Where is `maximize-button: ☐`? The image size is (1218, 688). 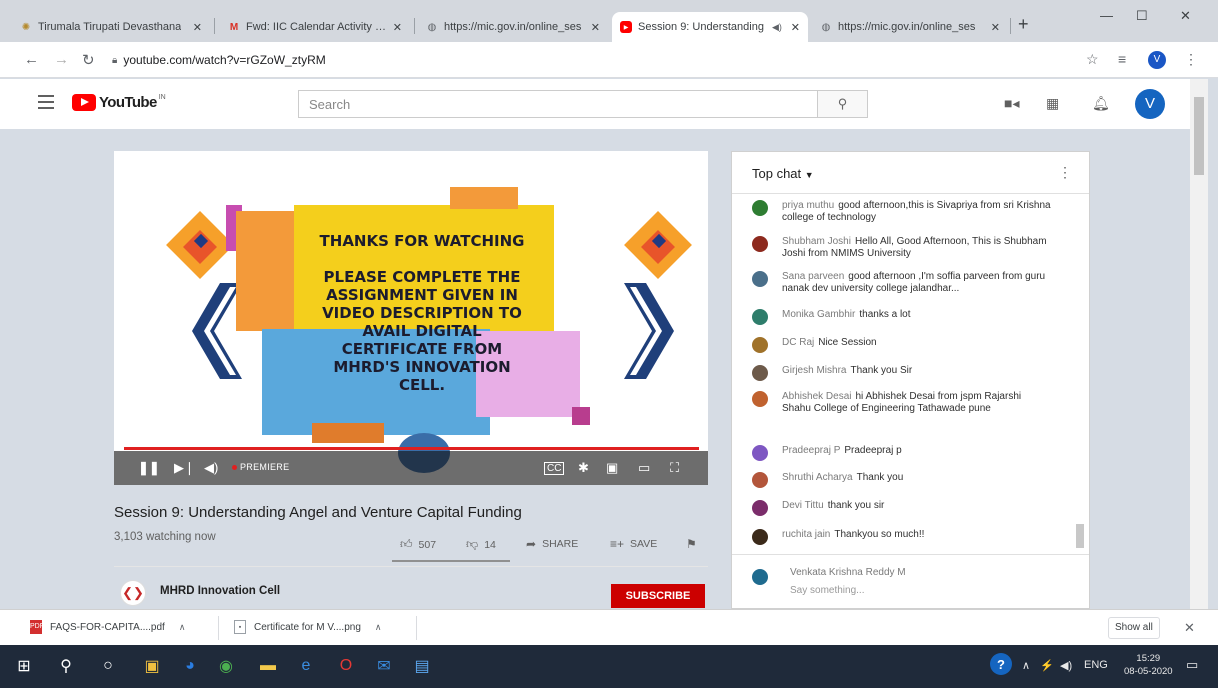
maximize-button: ☐ is located at coordinates (1142, 16).